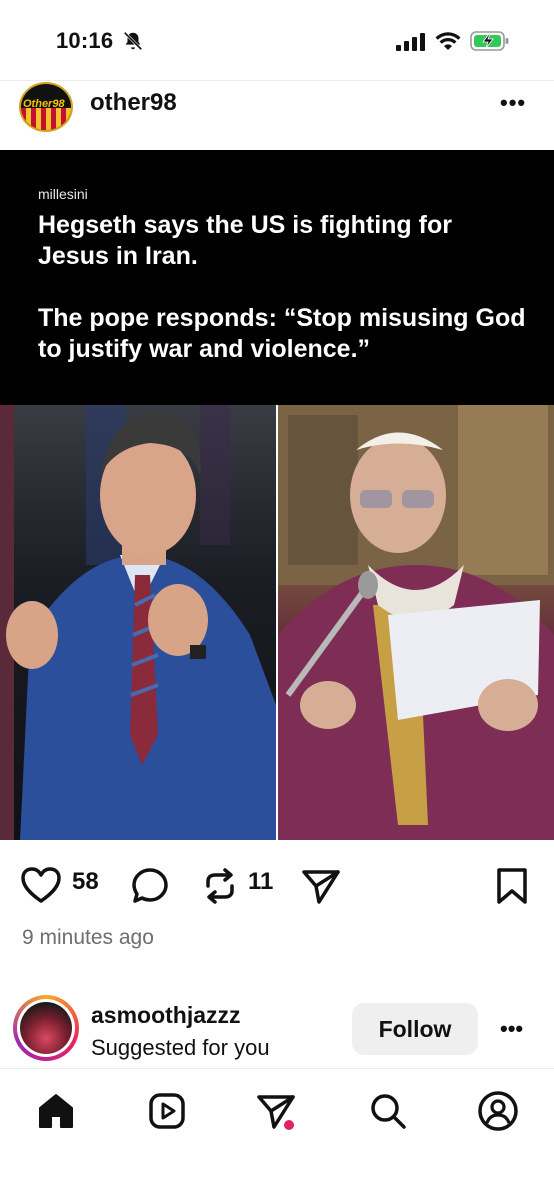 The image size is (554, 1199). Describe the element at coordinates (166, 1015) in the screenshot. I see `suggested-username: asmoothjazzz` at that location.